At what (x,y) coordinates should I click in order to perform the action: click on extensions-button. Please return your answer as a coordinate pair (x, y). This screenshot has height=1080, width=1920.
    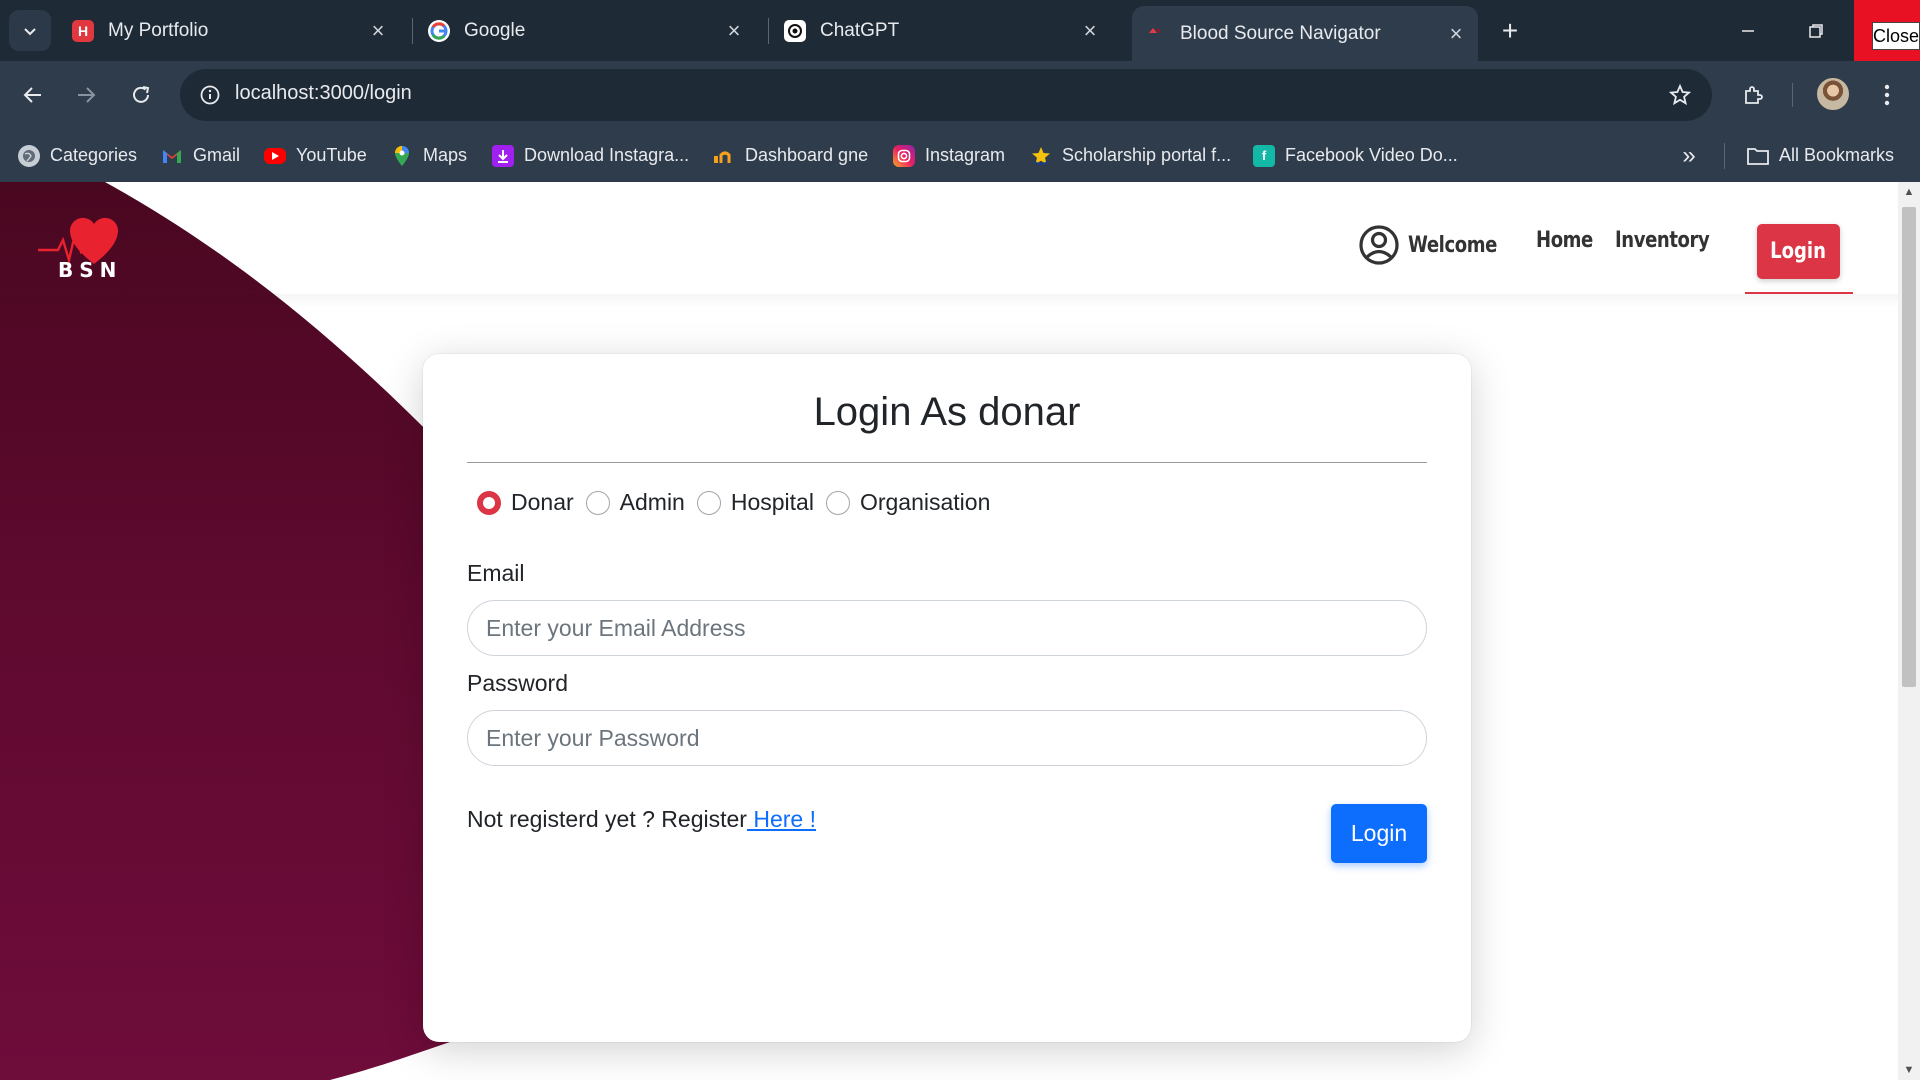
    Looking at the image, I should click on (1753, 95).